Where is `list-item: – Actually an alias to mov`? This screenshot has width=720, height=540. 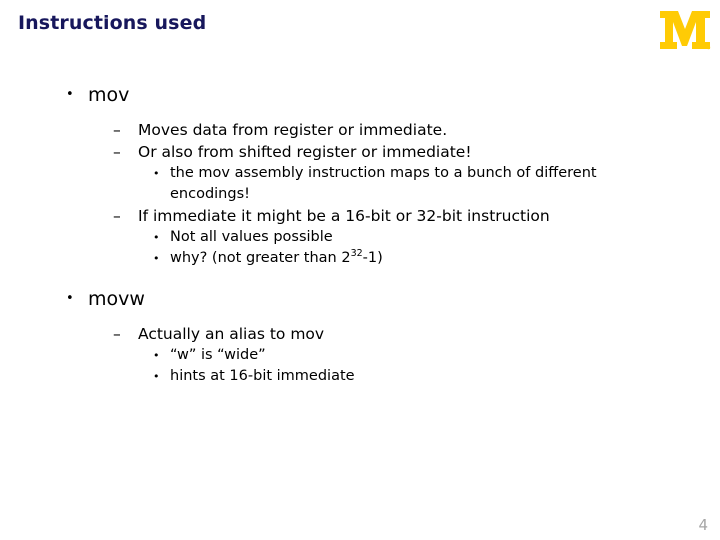
list-item: – Actually an alias to mov is located at coordinates (416, 334).